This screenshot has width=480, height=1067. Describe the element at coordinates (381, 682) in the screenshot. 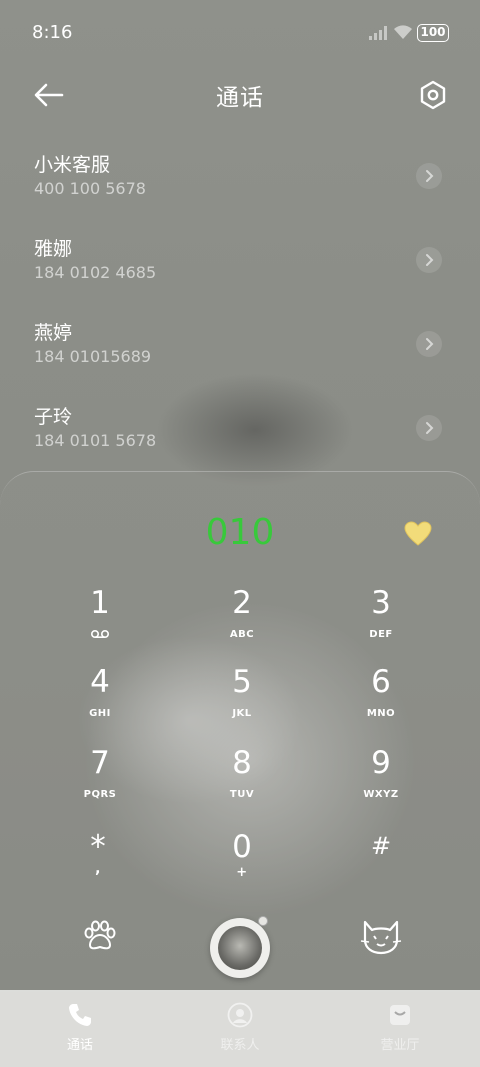

I see `key-digit: 6` at that location.